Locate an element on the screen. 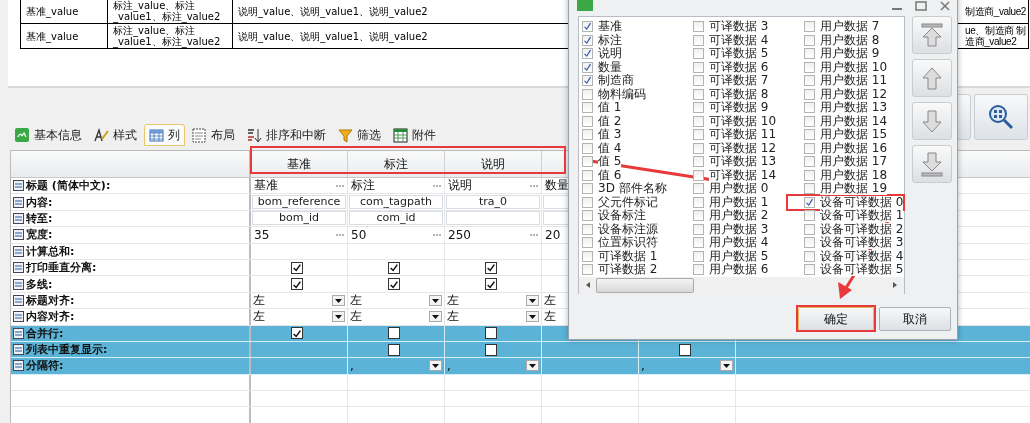 Image resolution: width=1030 pixels, height=423 pixels. cell-value: 50 is located at coordinates (359, 234).